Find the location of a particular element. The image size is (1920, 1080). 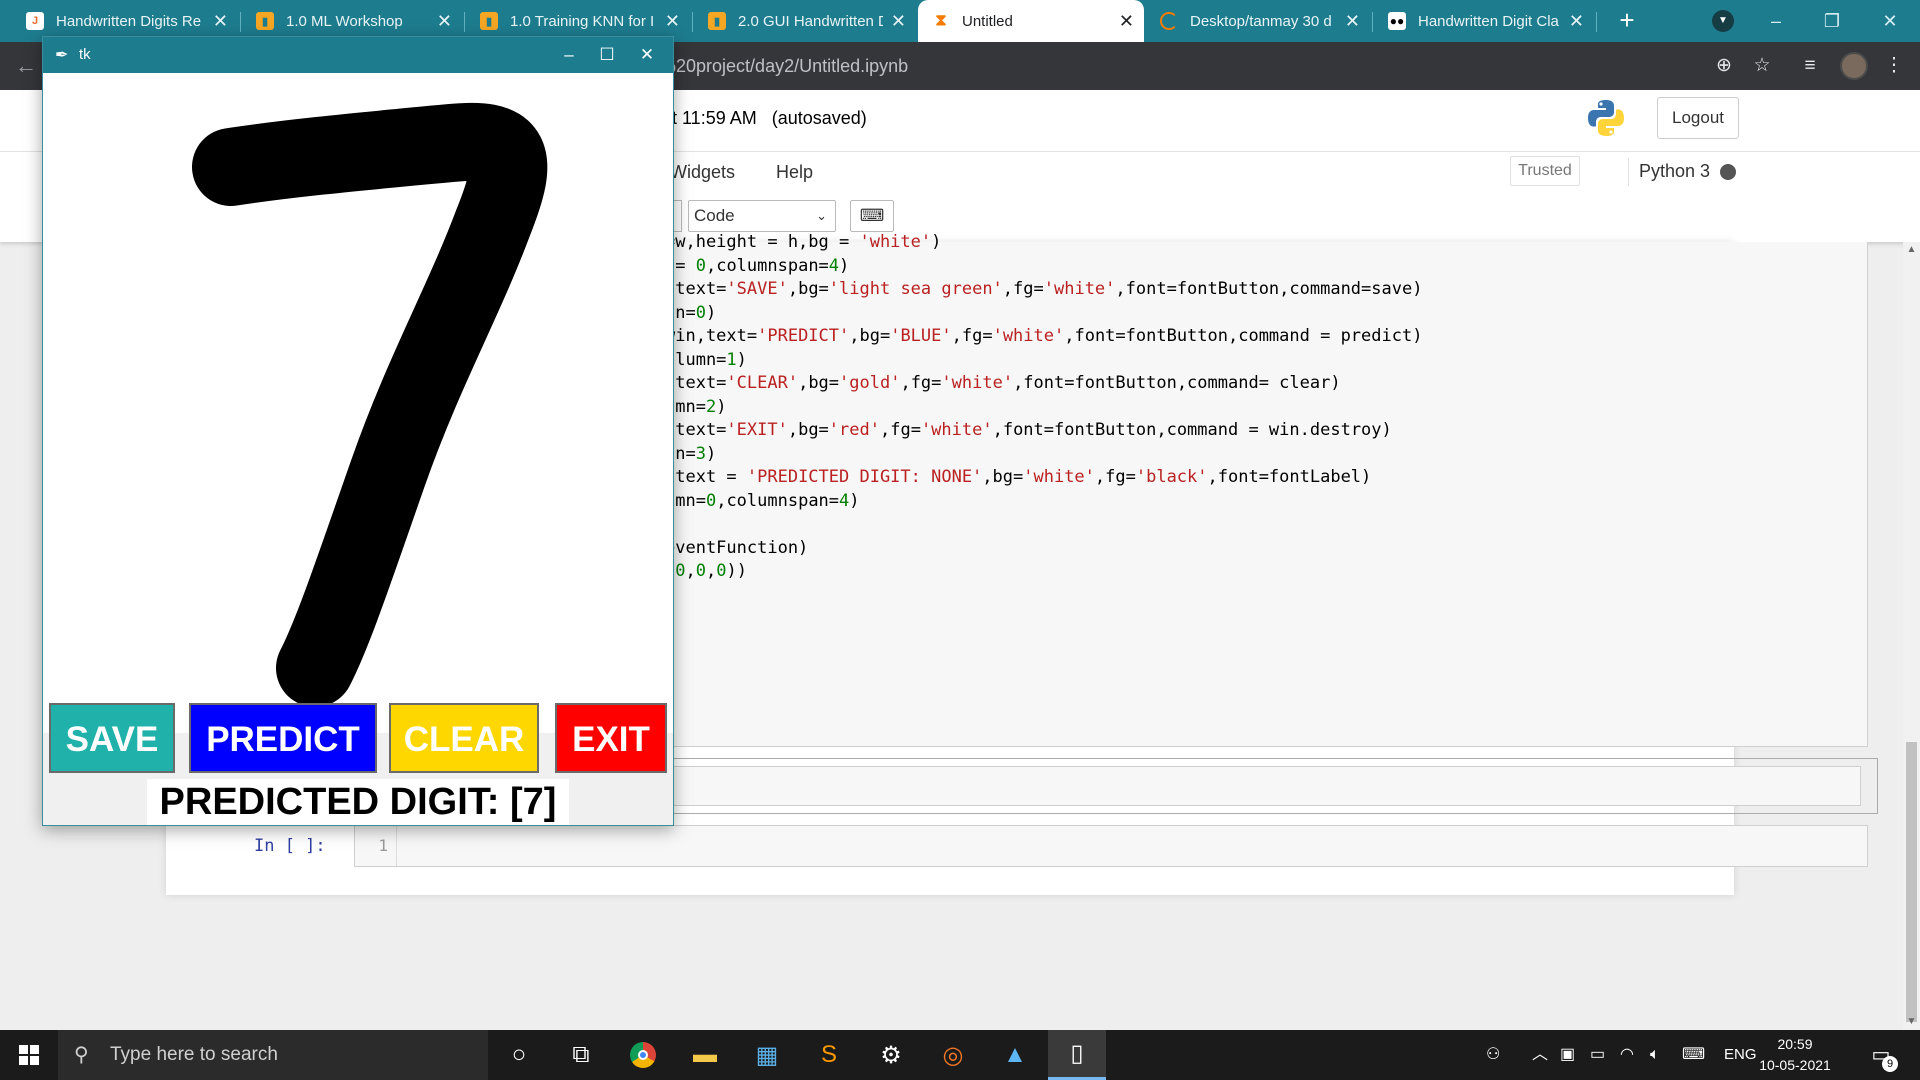

empty-cell: 1 is located at coordinates (1111, 846).